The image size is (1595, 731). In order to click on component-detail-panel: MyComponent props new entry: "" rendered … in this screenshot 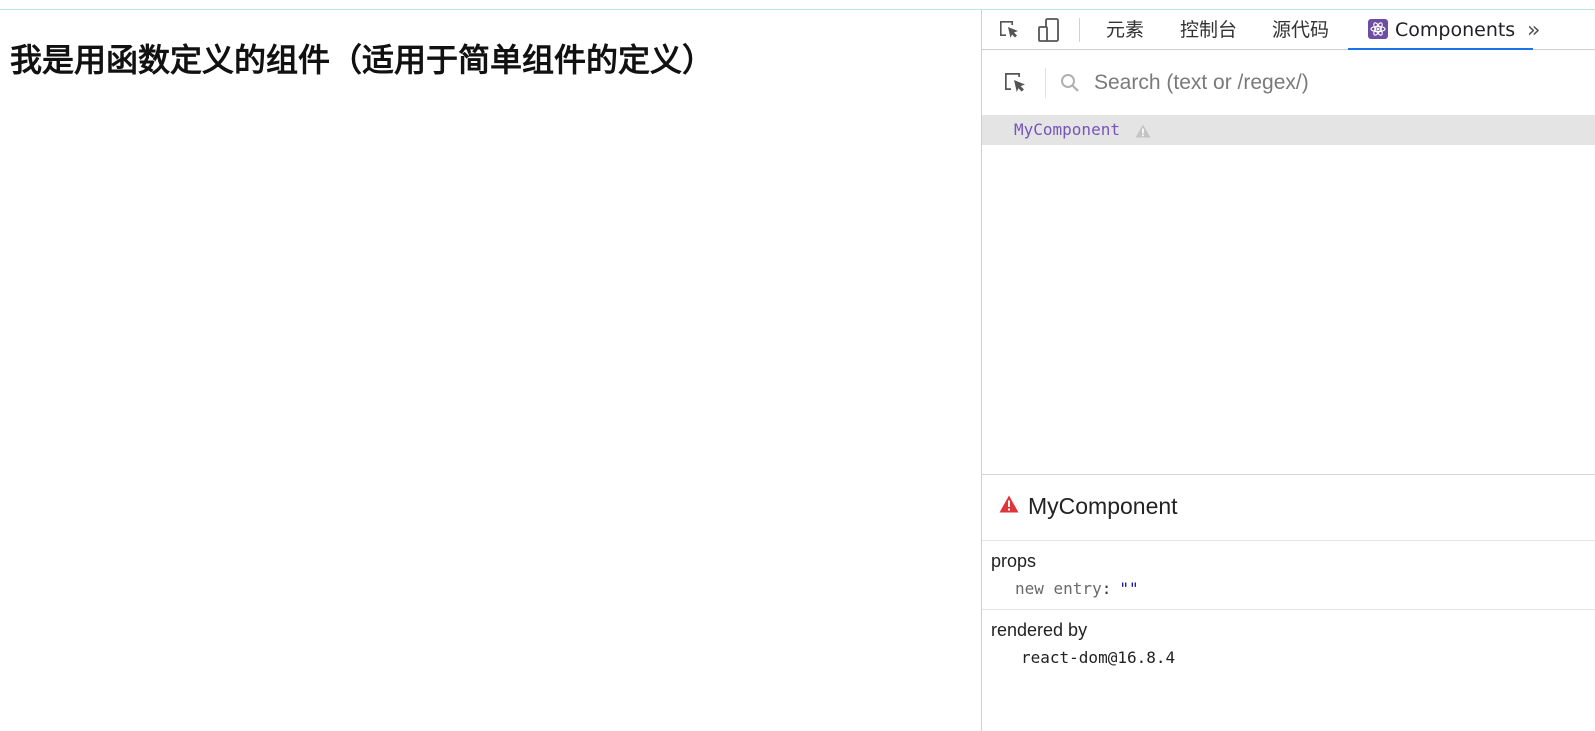, I will do `click(1288, 602)`.